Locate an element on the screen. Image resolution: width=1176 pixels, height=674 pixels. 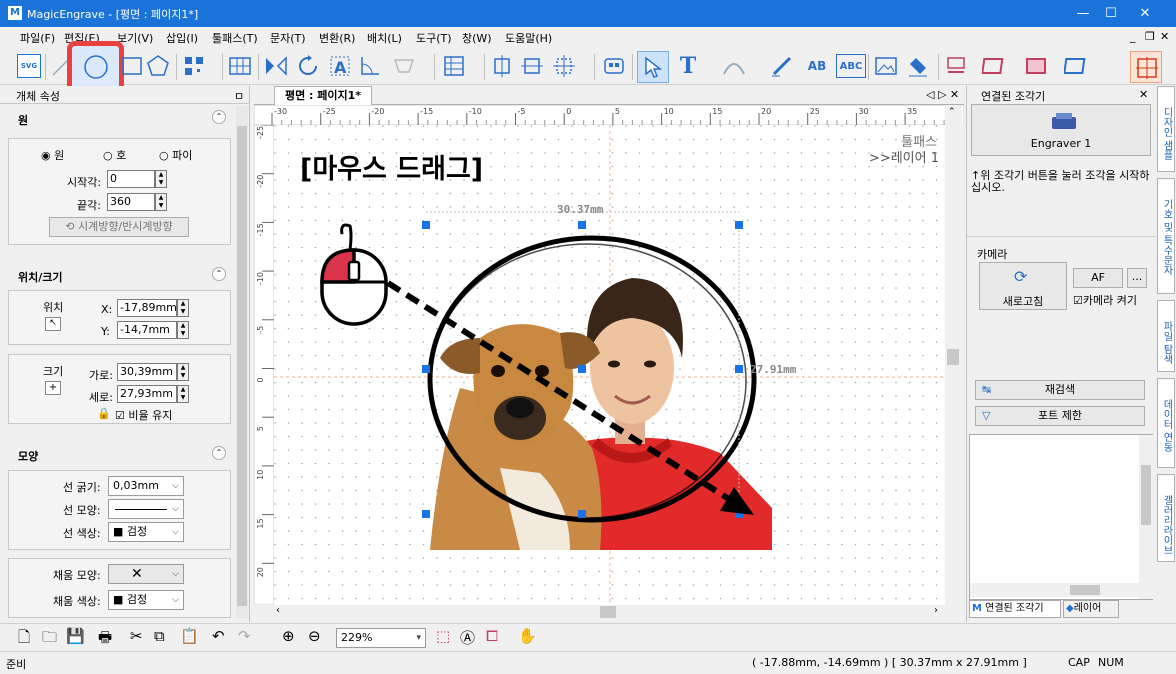
new-file-icon: 🗋 is located at coordinates (24, 639).